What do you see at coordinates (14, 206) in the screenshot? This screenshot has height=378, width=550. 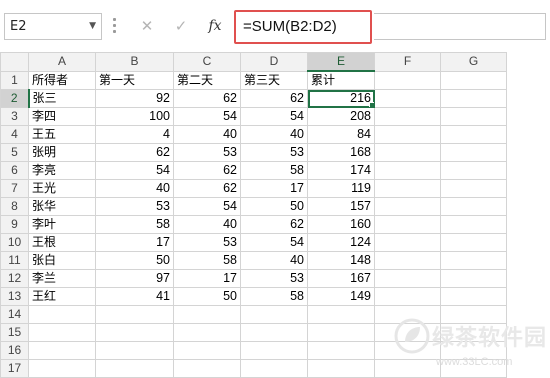 I see `row-header: 8` at bounding box center [14, 206].